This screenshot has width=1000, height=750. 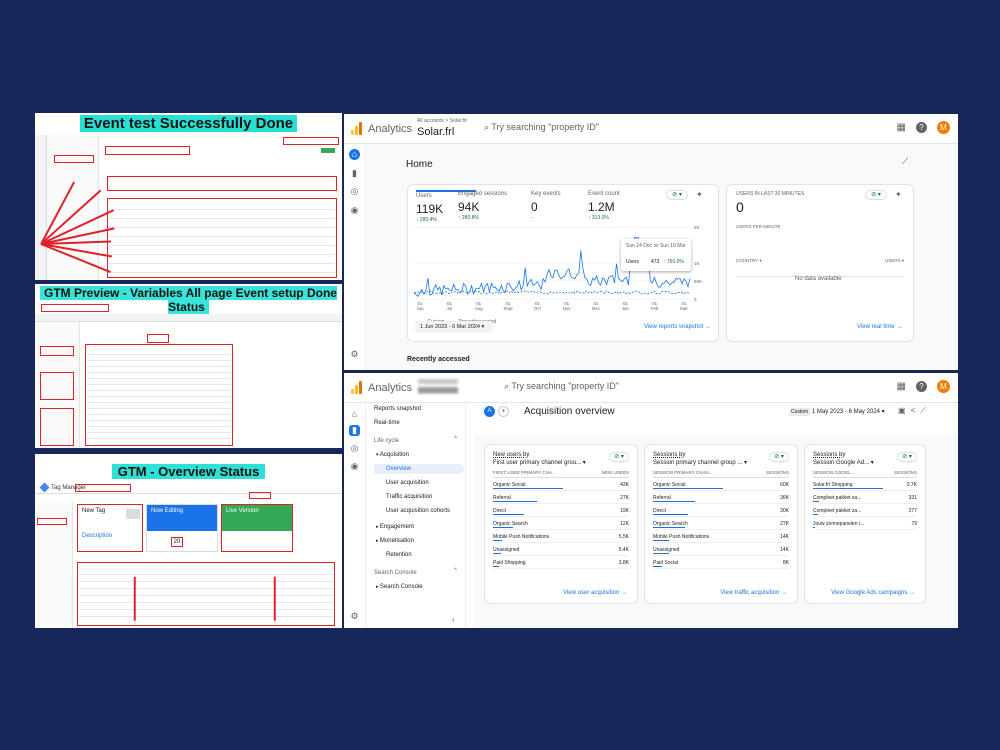 What do you see at coordinates (407, 483) in the screenshot?
I see `sidebar-item-5: User acquisition` at bounding box center [407, 483].